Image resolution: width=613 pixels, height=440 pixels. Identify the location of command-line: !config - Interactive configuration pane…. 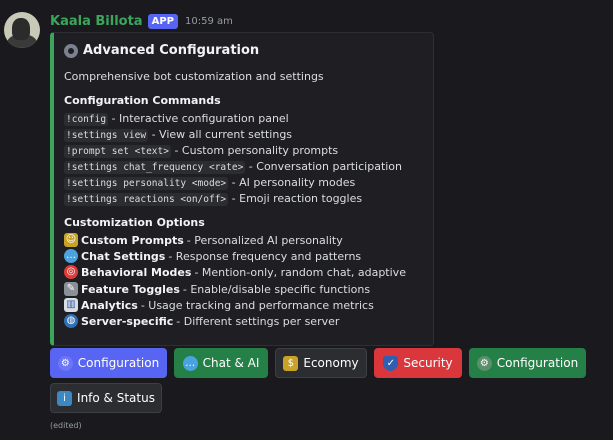
(176, 119).